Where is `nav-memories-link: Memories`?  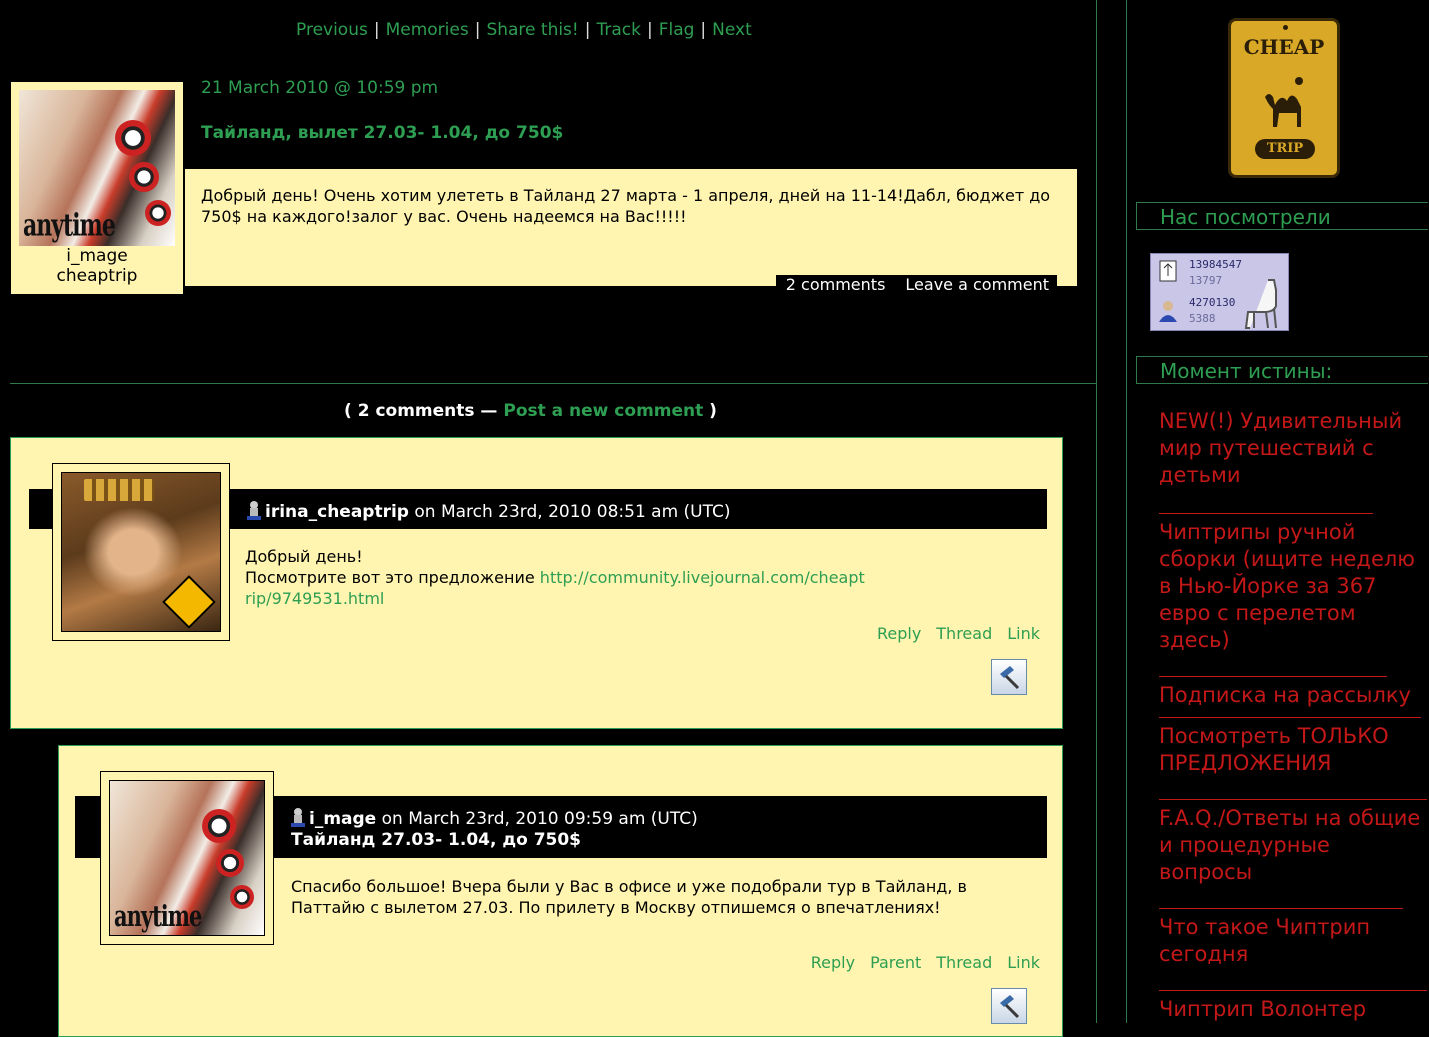 nav-memories-link: Memories is located at coordinates (427, 30).